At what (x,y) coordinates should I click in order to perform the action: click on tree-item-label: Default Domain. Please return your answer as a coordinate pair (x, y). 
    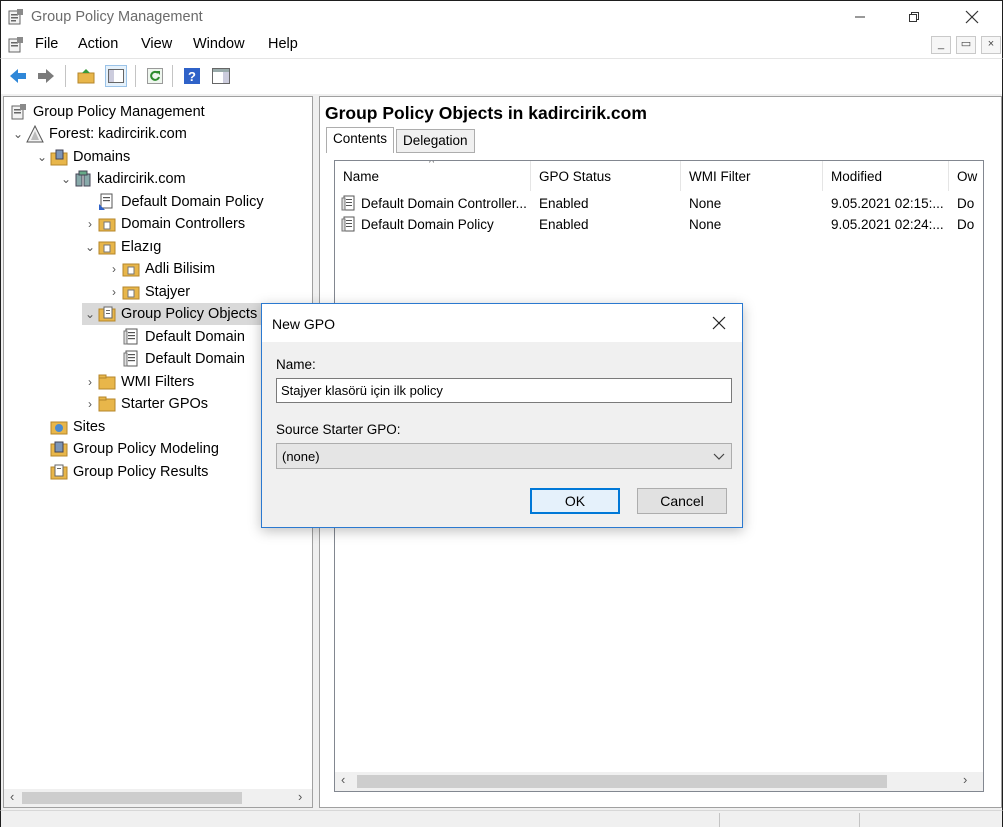
    Looking at the image, I should click on (195, 359).